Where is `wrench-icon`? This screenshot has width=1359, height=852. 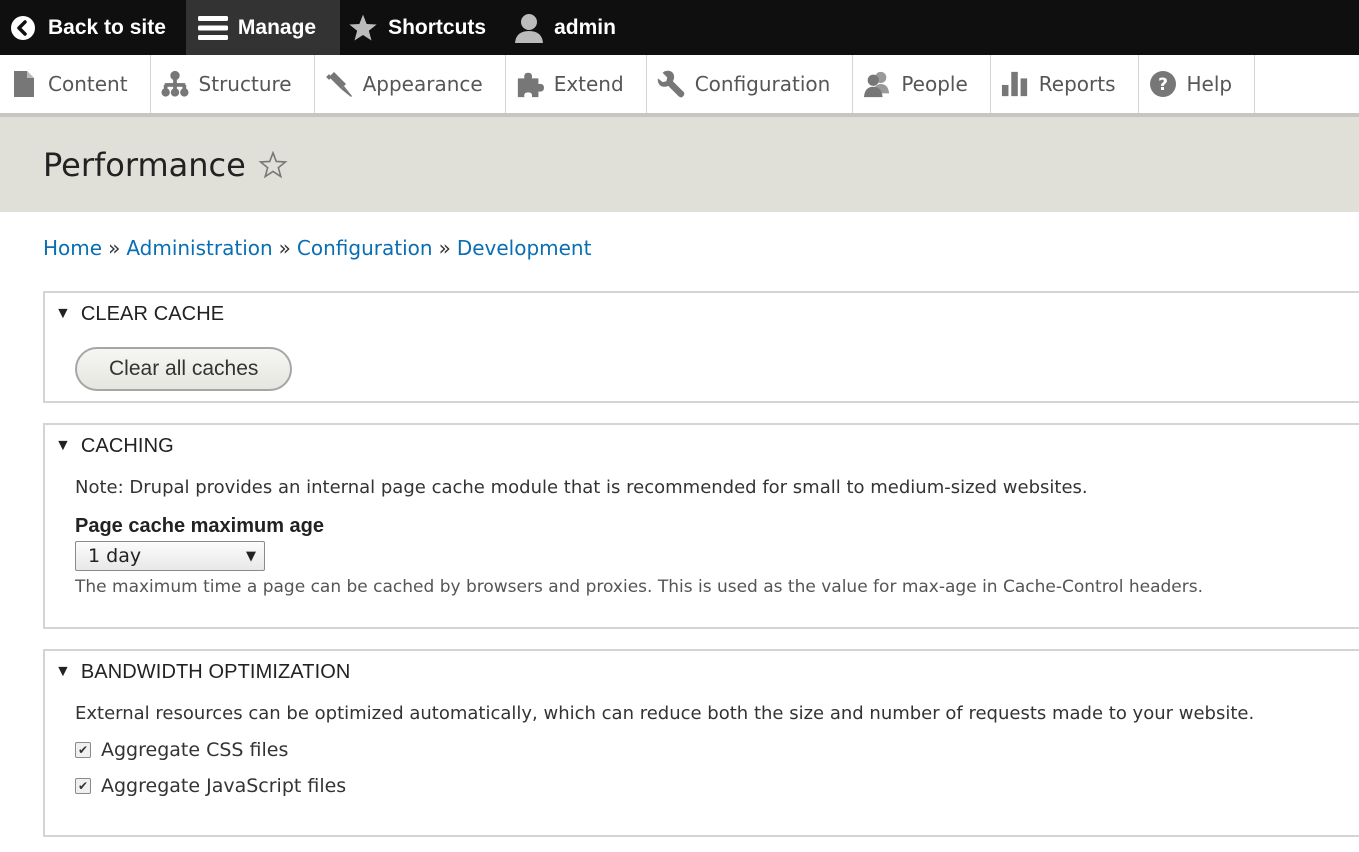
wrench-icon is located at coordinates (671, 84).